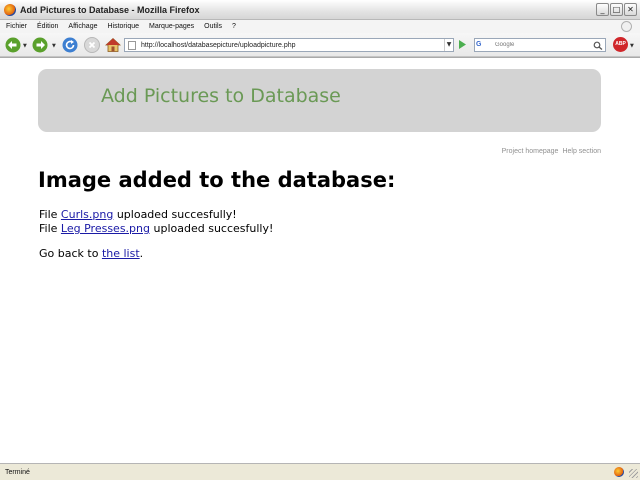 The width and height of the screenshot is (640, 480). Describe the element at coordinates (619, 472) in the screenshot. I see `firefox-status-icon` at that location.